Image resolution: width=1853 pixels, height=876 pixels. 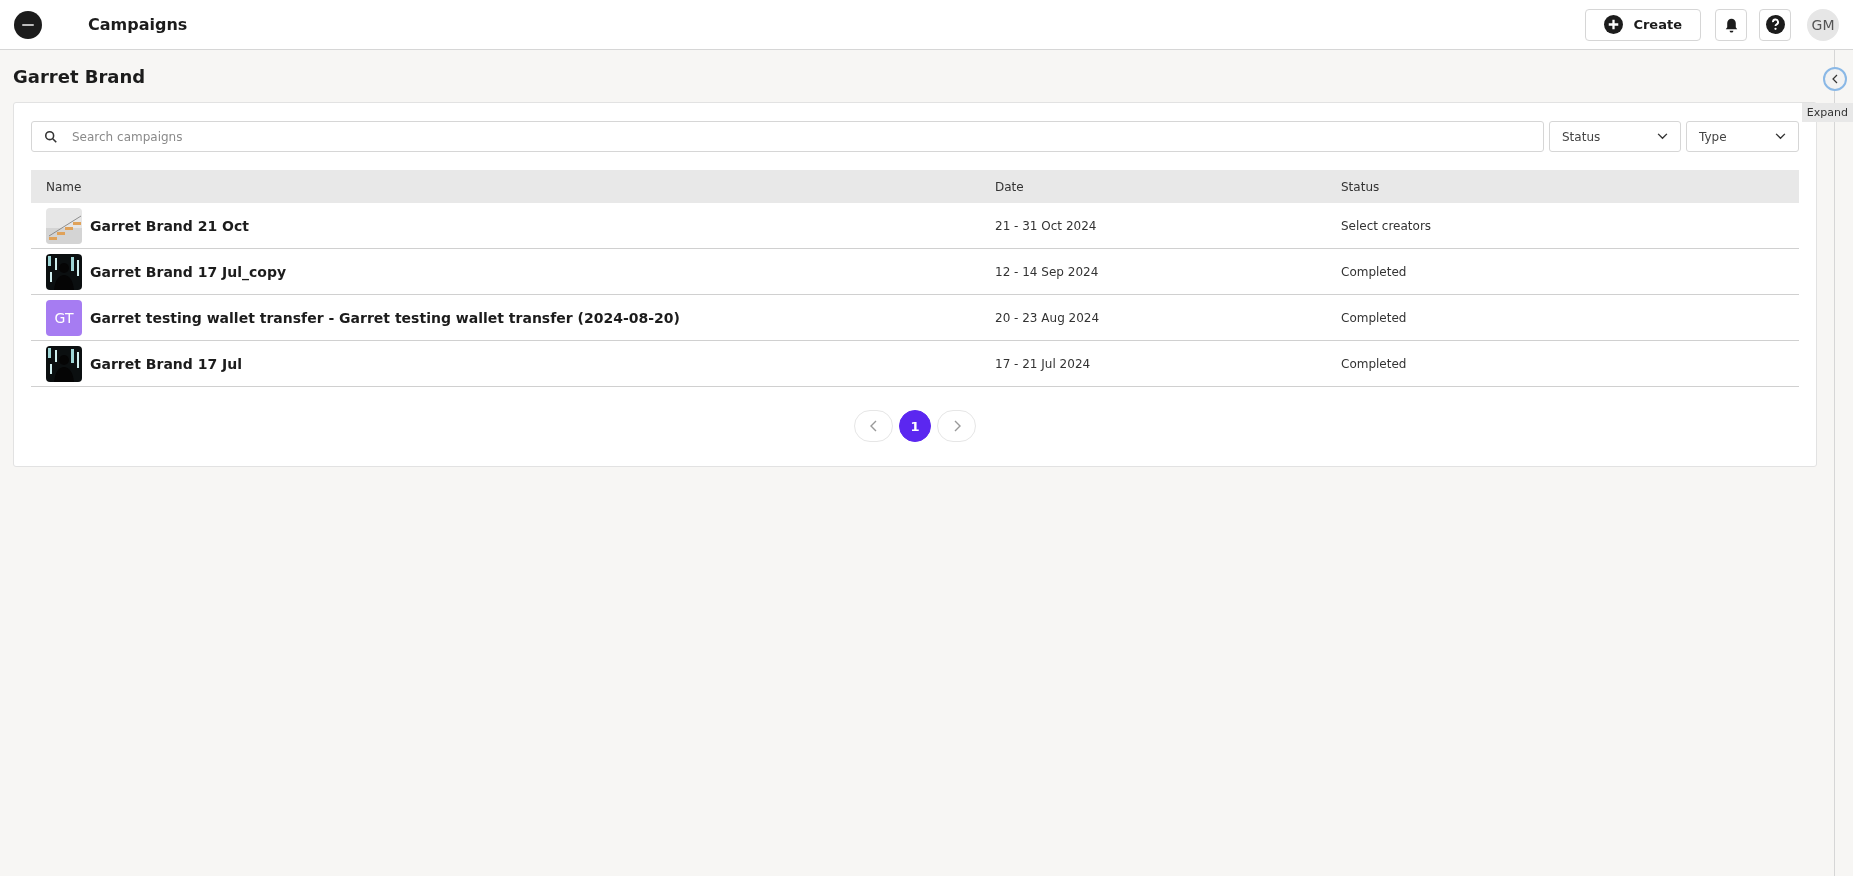 What do you see at coordinates (169, 225) in the screenshot?
I see `campaign-name: Garret Brand 21 Oct` at bounding box center [169, 225].